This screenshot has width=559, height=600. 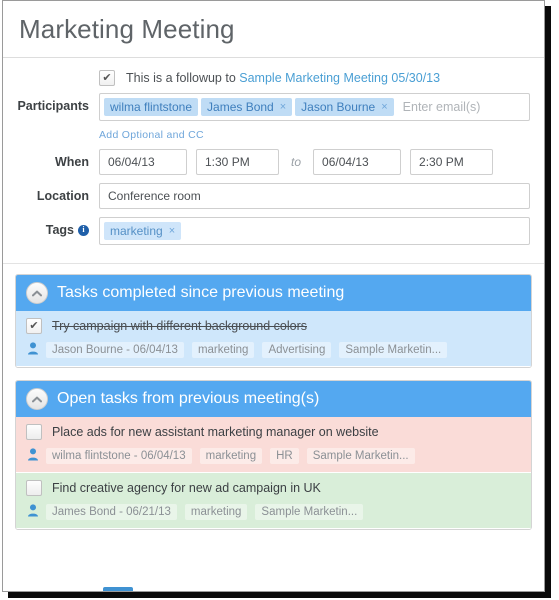 I want to click on end-time-input, so click(x=452, y=162).